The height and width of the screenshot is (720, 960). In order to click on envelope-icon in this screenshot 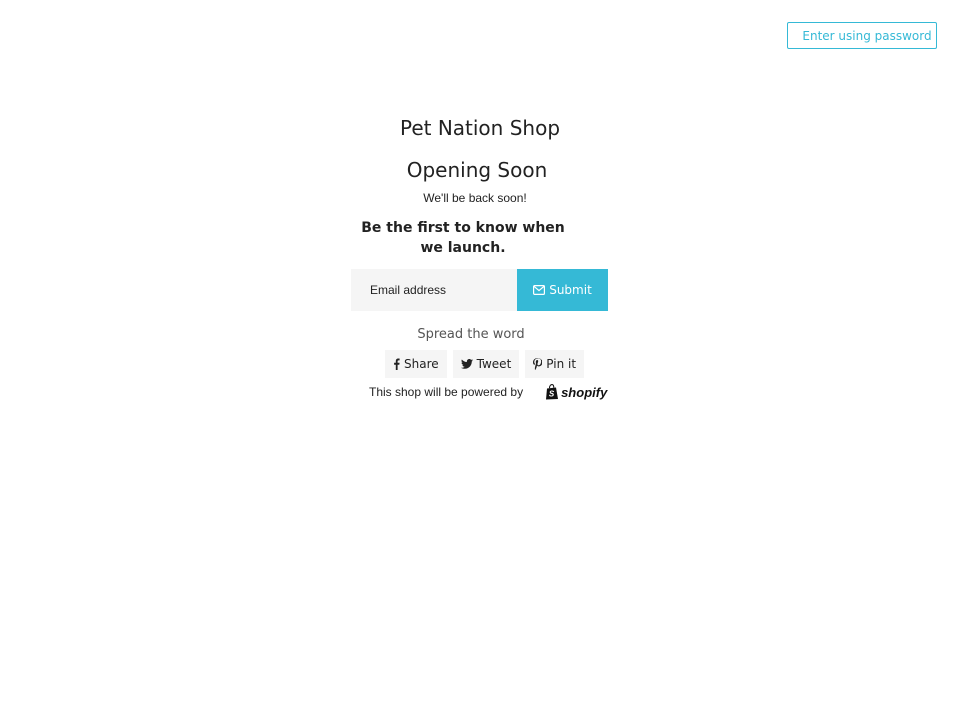, I will do `click(539, 290)`.